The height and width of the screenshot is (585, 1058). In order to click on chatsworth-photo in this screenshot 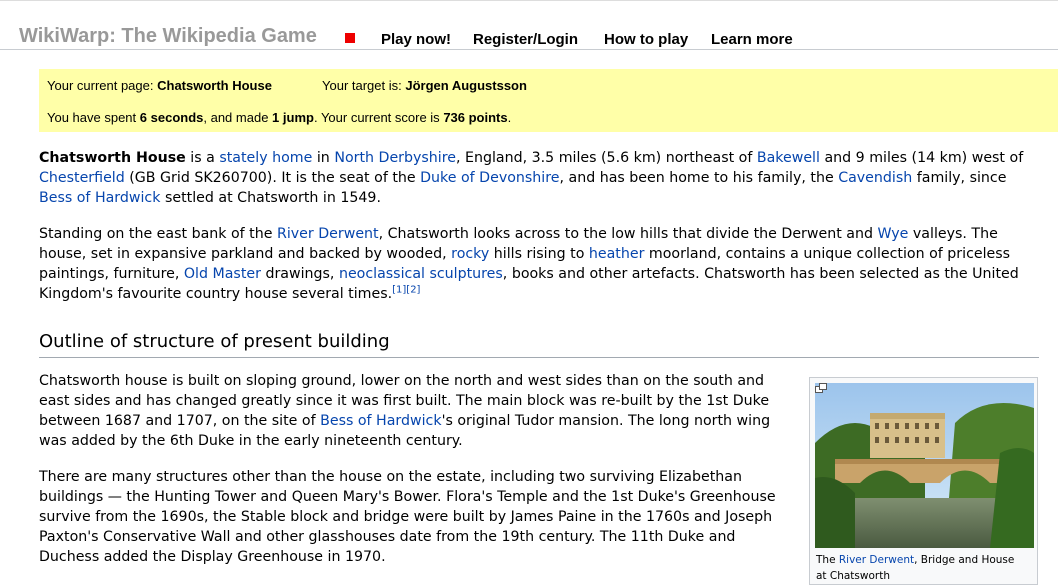, I will do `click(924, 465)`.